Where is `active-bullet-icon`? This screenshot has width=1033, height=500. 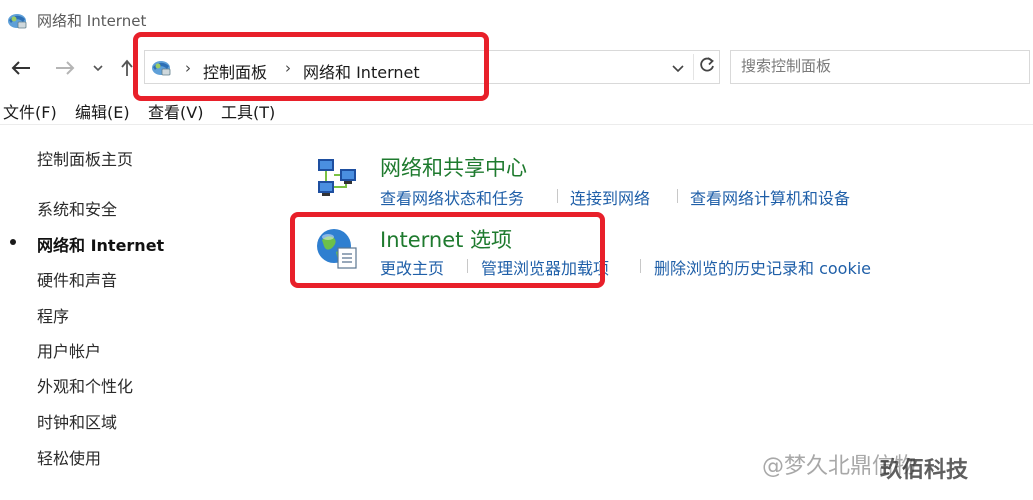
active-bullet-icon is located at coordinates (13, 242).